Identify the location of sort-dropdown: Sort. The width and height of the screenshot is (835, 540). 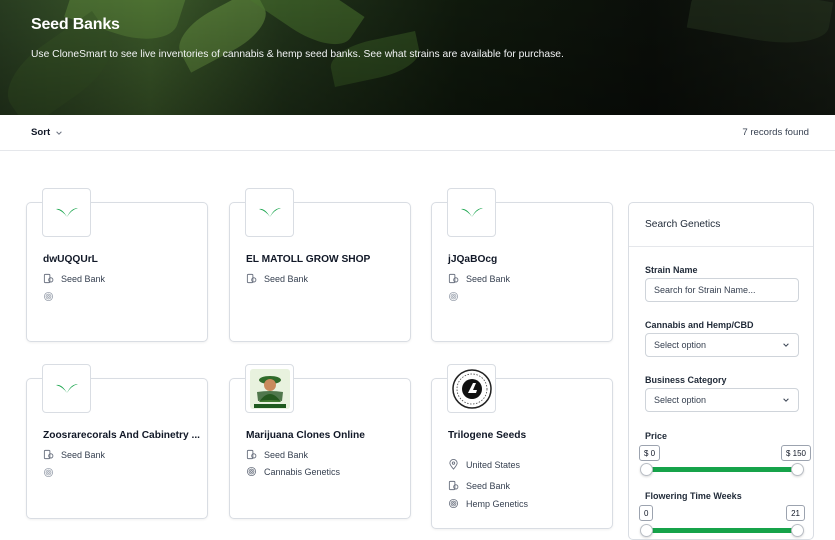
(47, 132).